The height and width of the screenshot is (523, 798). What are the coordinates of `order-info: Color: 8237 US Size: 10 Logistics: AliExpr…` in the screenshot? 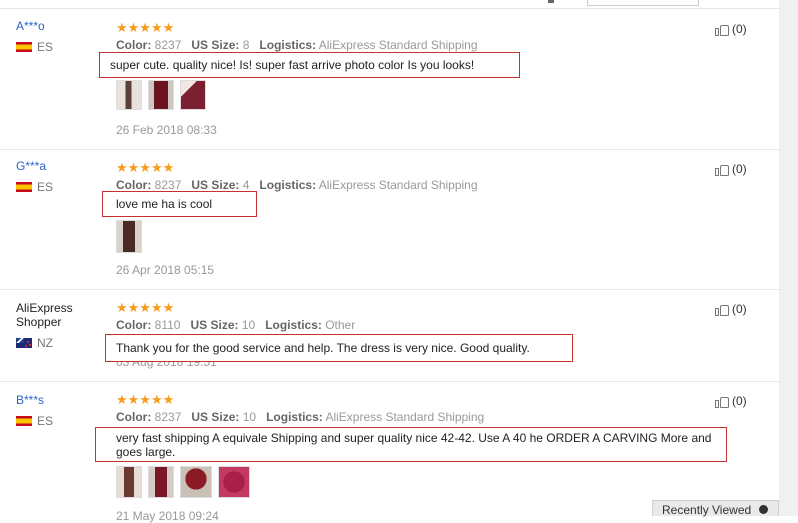 It's located at (300, 417).